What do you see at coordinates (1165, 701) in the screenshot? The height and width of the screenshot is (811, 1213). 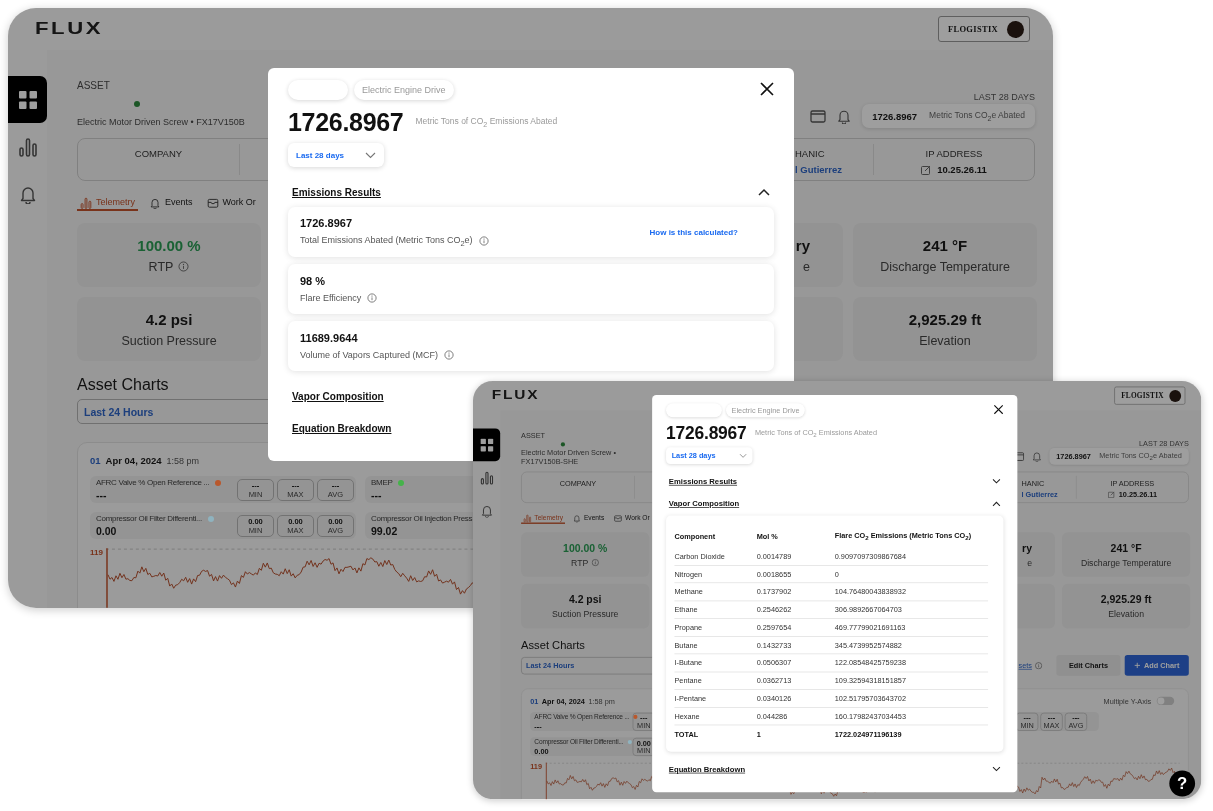 I see `toggle-switch` at bounding box center [1165, 701].